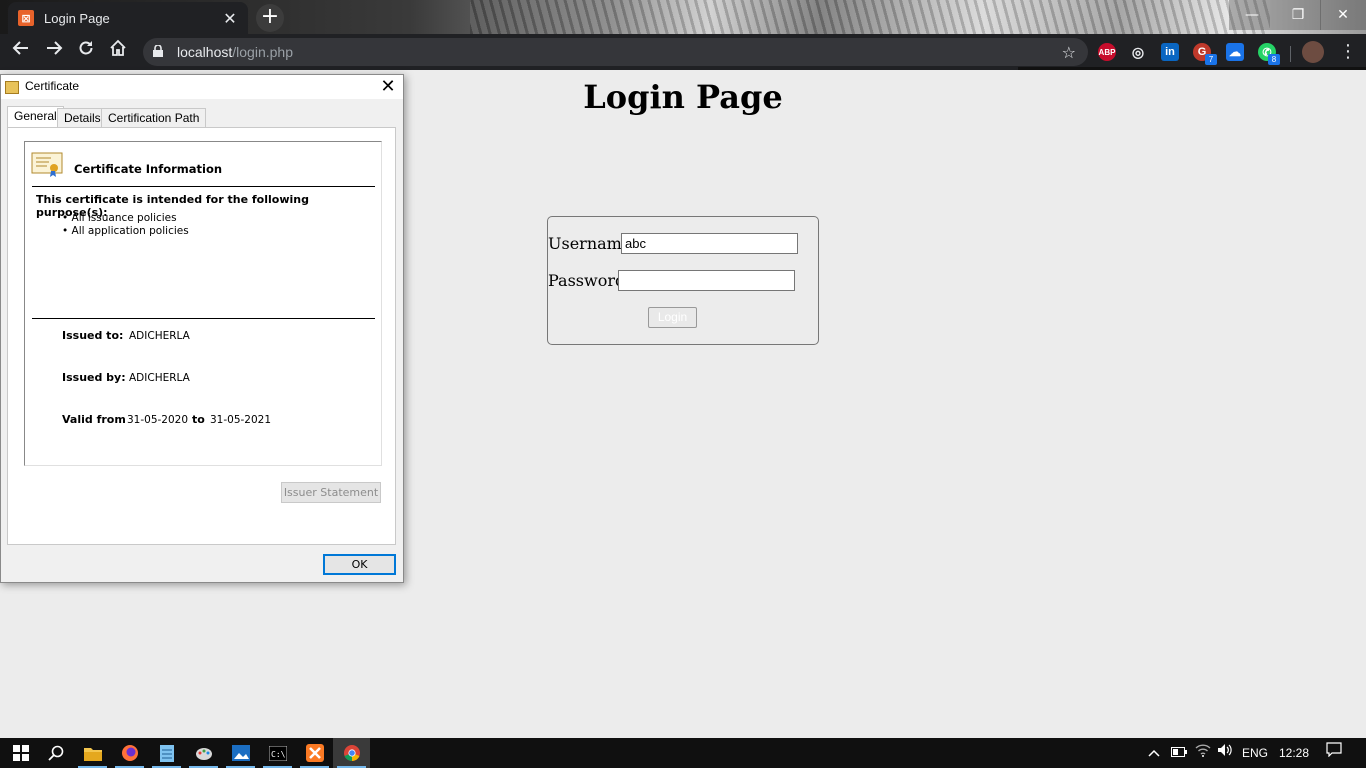 This screenshot has height=768, width=1366. Describe the element at coordinates (359, 564) in the screenshot. I see `ok-button: OK` at that location.